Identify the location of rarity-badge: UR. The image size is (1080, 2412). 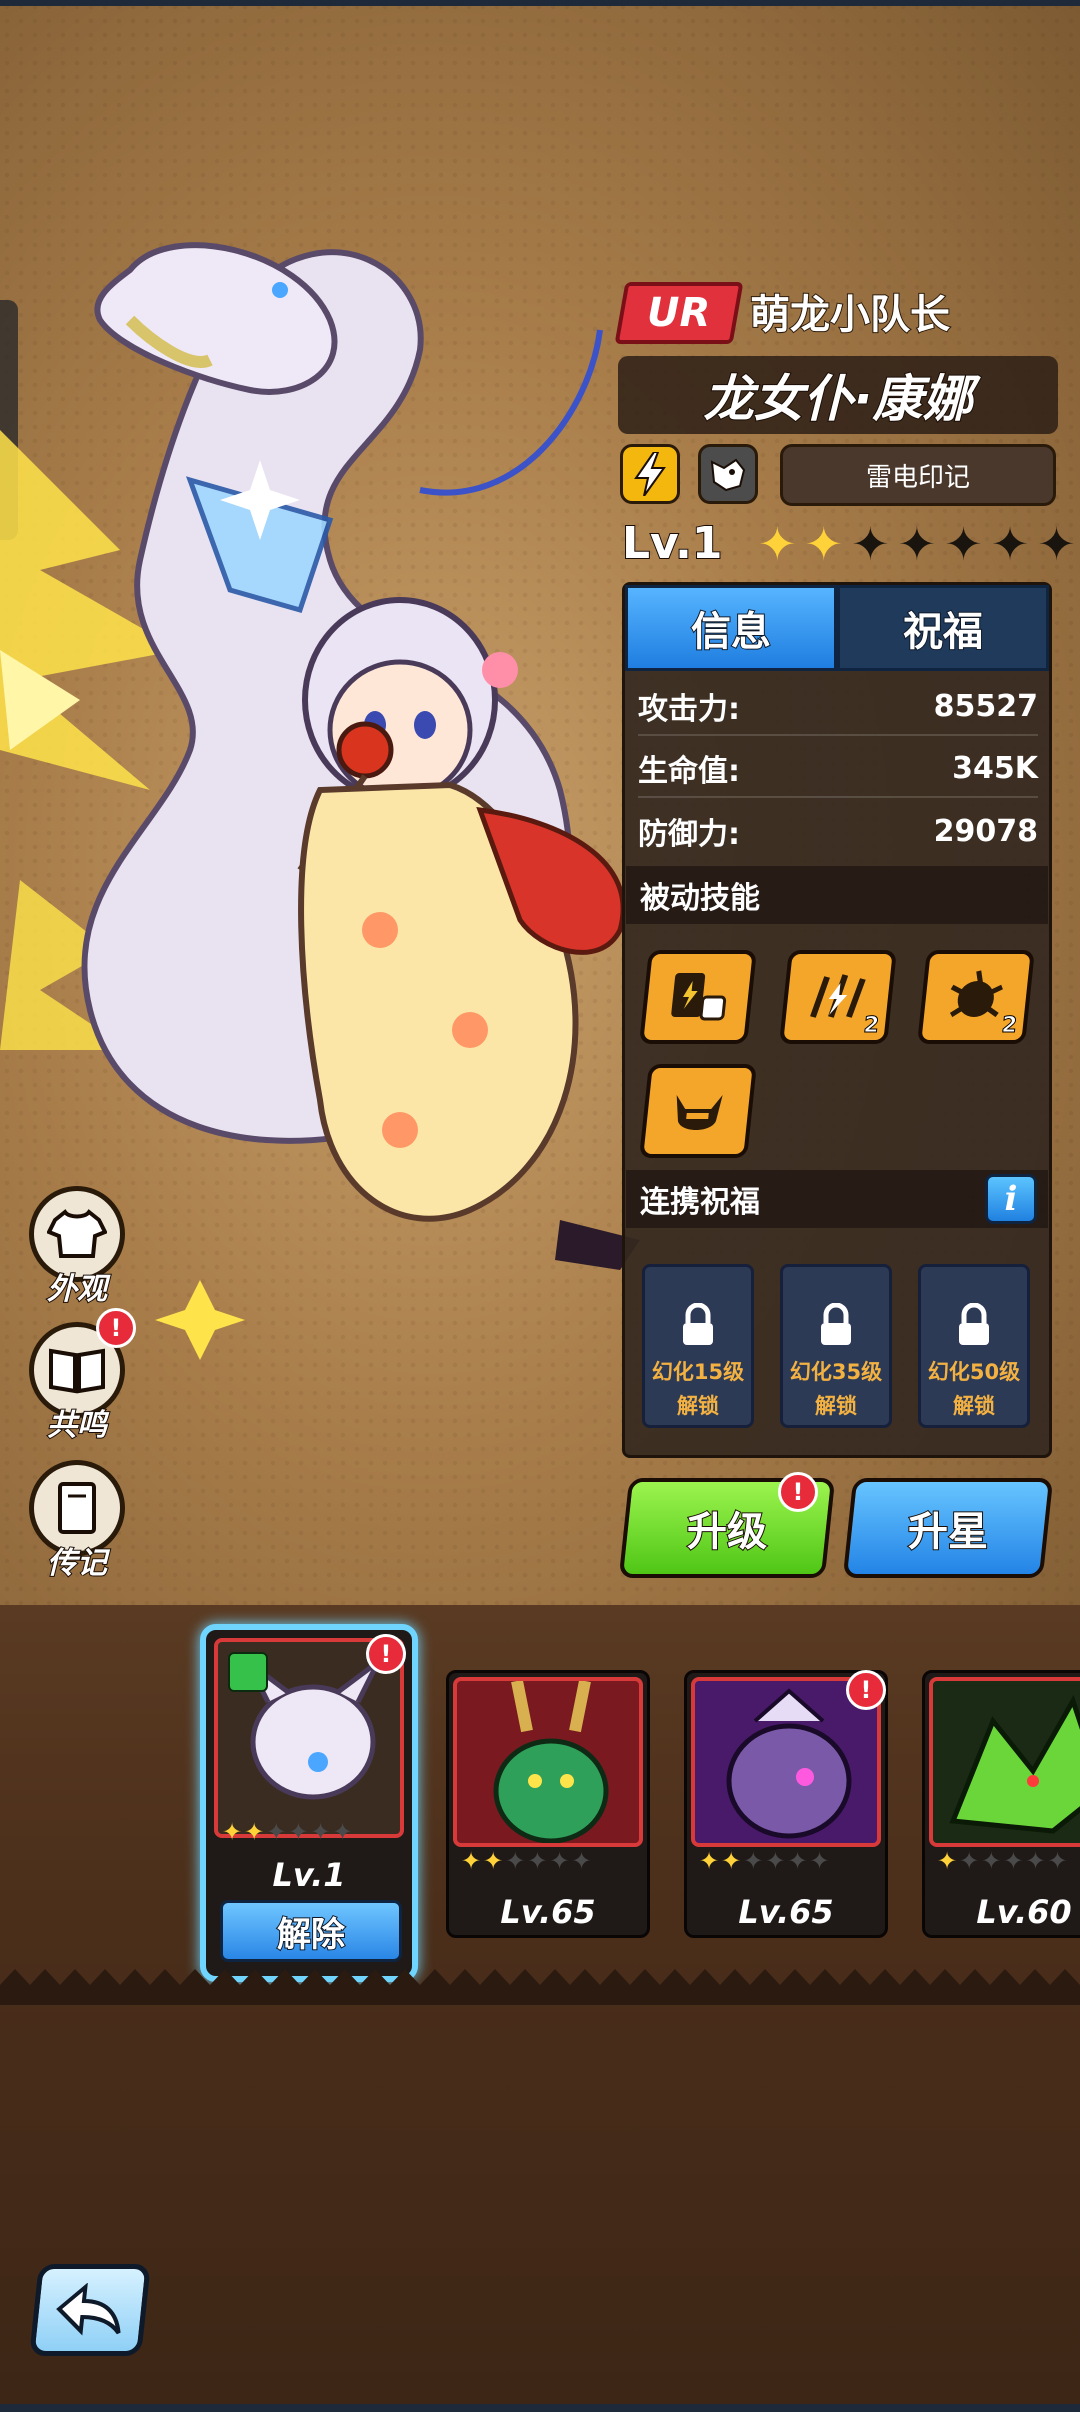
(679, 313).